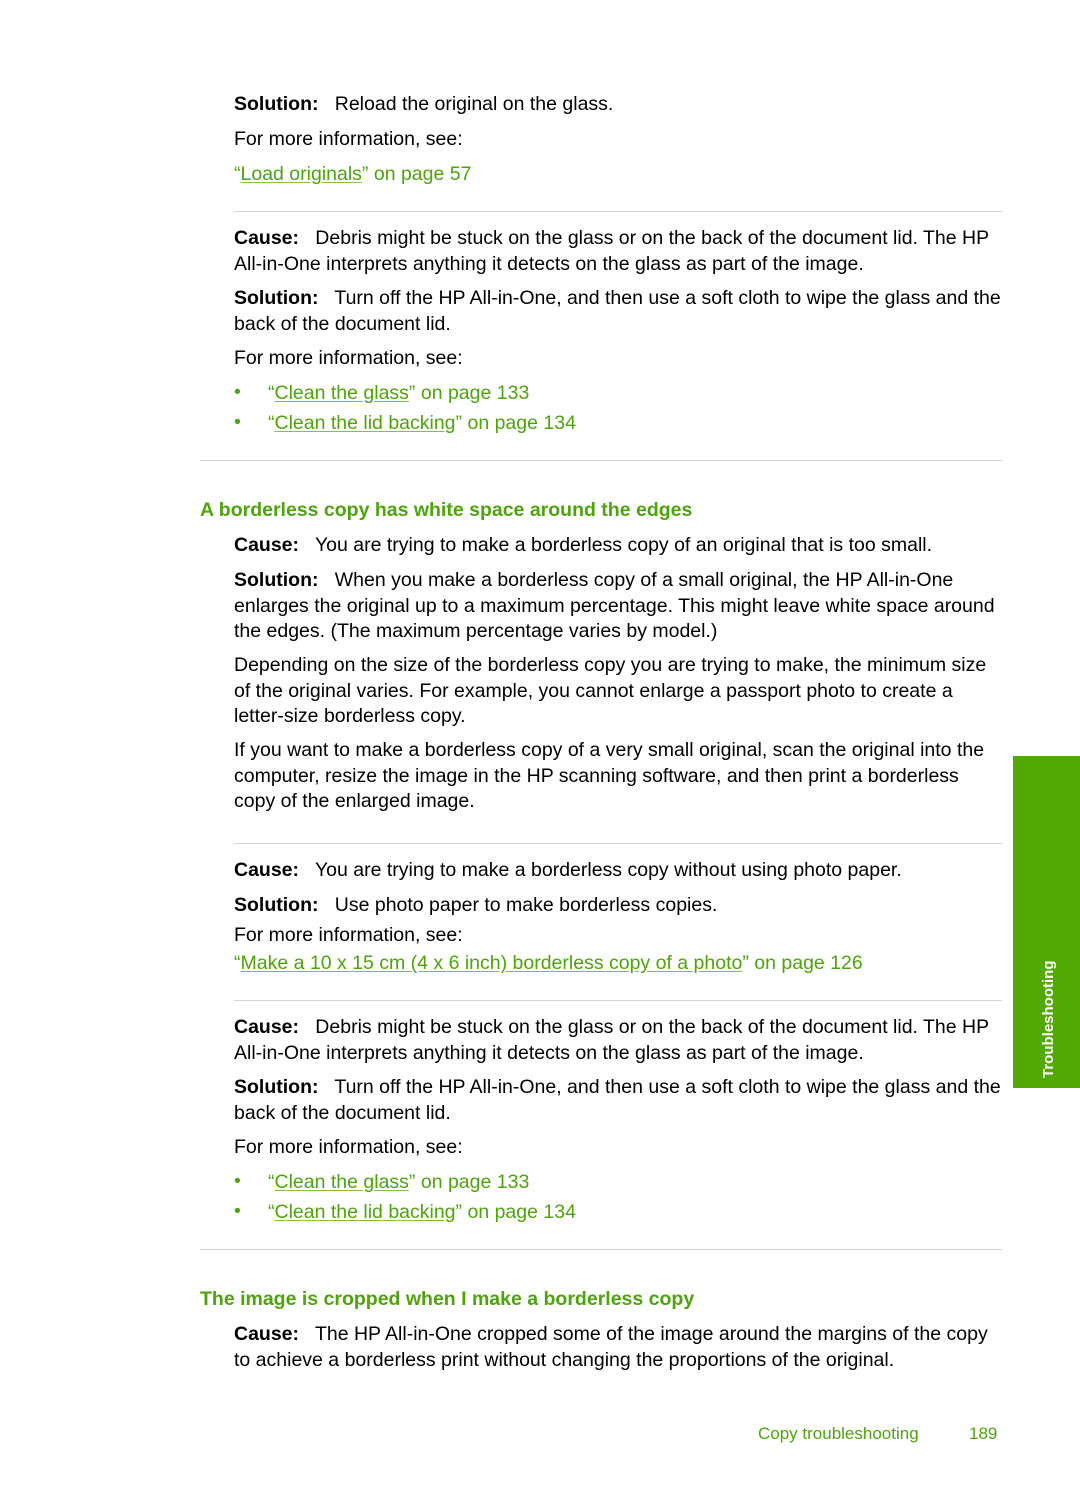 The height and width of the screenshot is (1495, 1080). Describe the element at coordinates (422, 174) in the screenshot. I see `page-ref: on page 57` at that location.